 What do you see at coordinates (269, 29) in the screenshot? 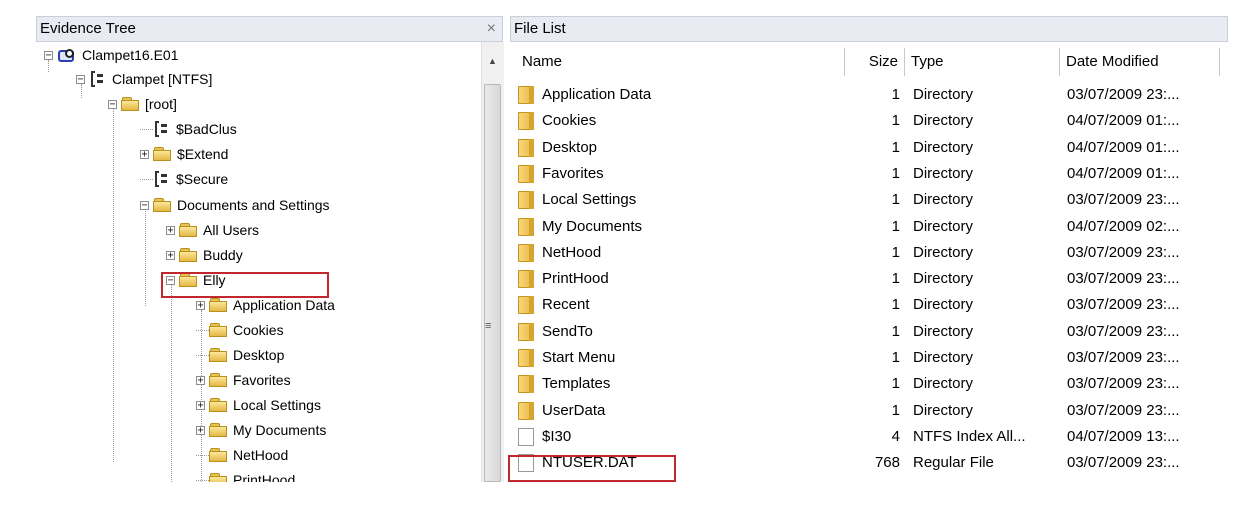
I see `evidence-tree-header: Evidence Tree ×` at bounding box center [269, 29].